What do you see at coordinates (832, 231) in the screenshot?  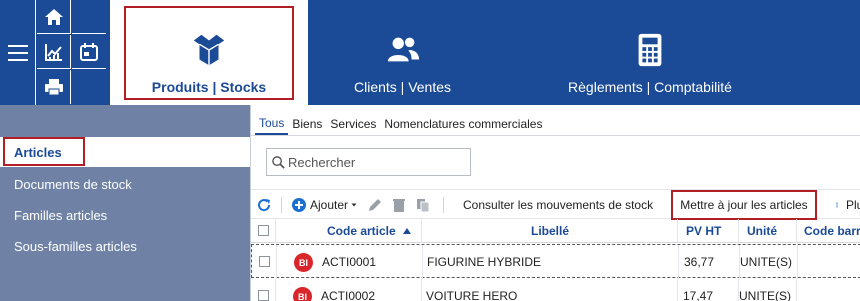 I see `column-header-code-barre: Code barre` at bounding box center [832, 231].